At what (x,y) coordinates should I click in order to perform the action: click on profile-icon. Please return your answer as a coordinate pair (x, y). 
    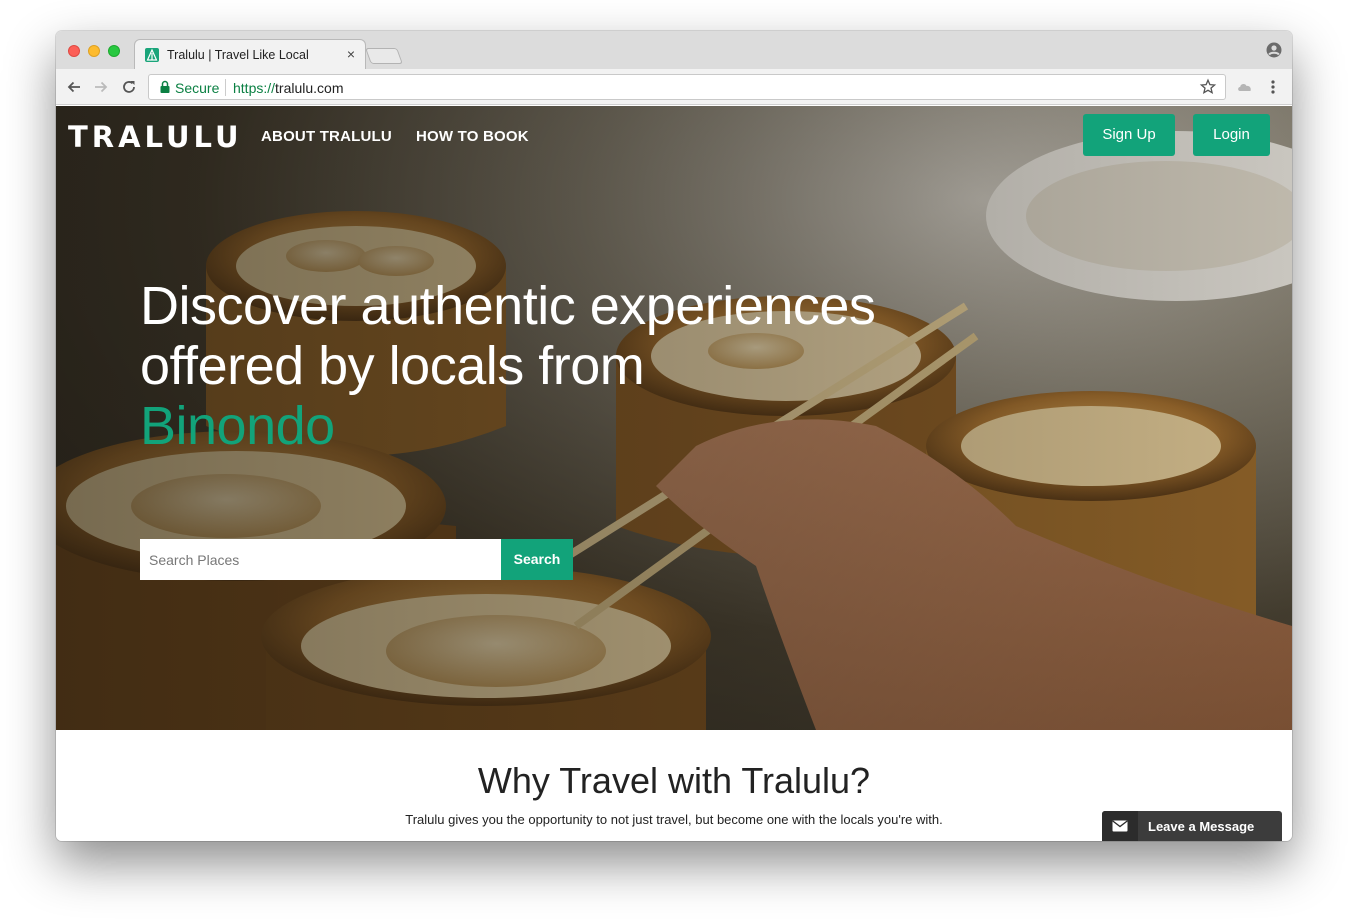
    Looking at the image, I should click on (1274, 50).